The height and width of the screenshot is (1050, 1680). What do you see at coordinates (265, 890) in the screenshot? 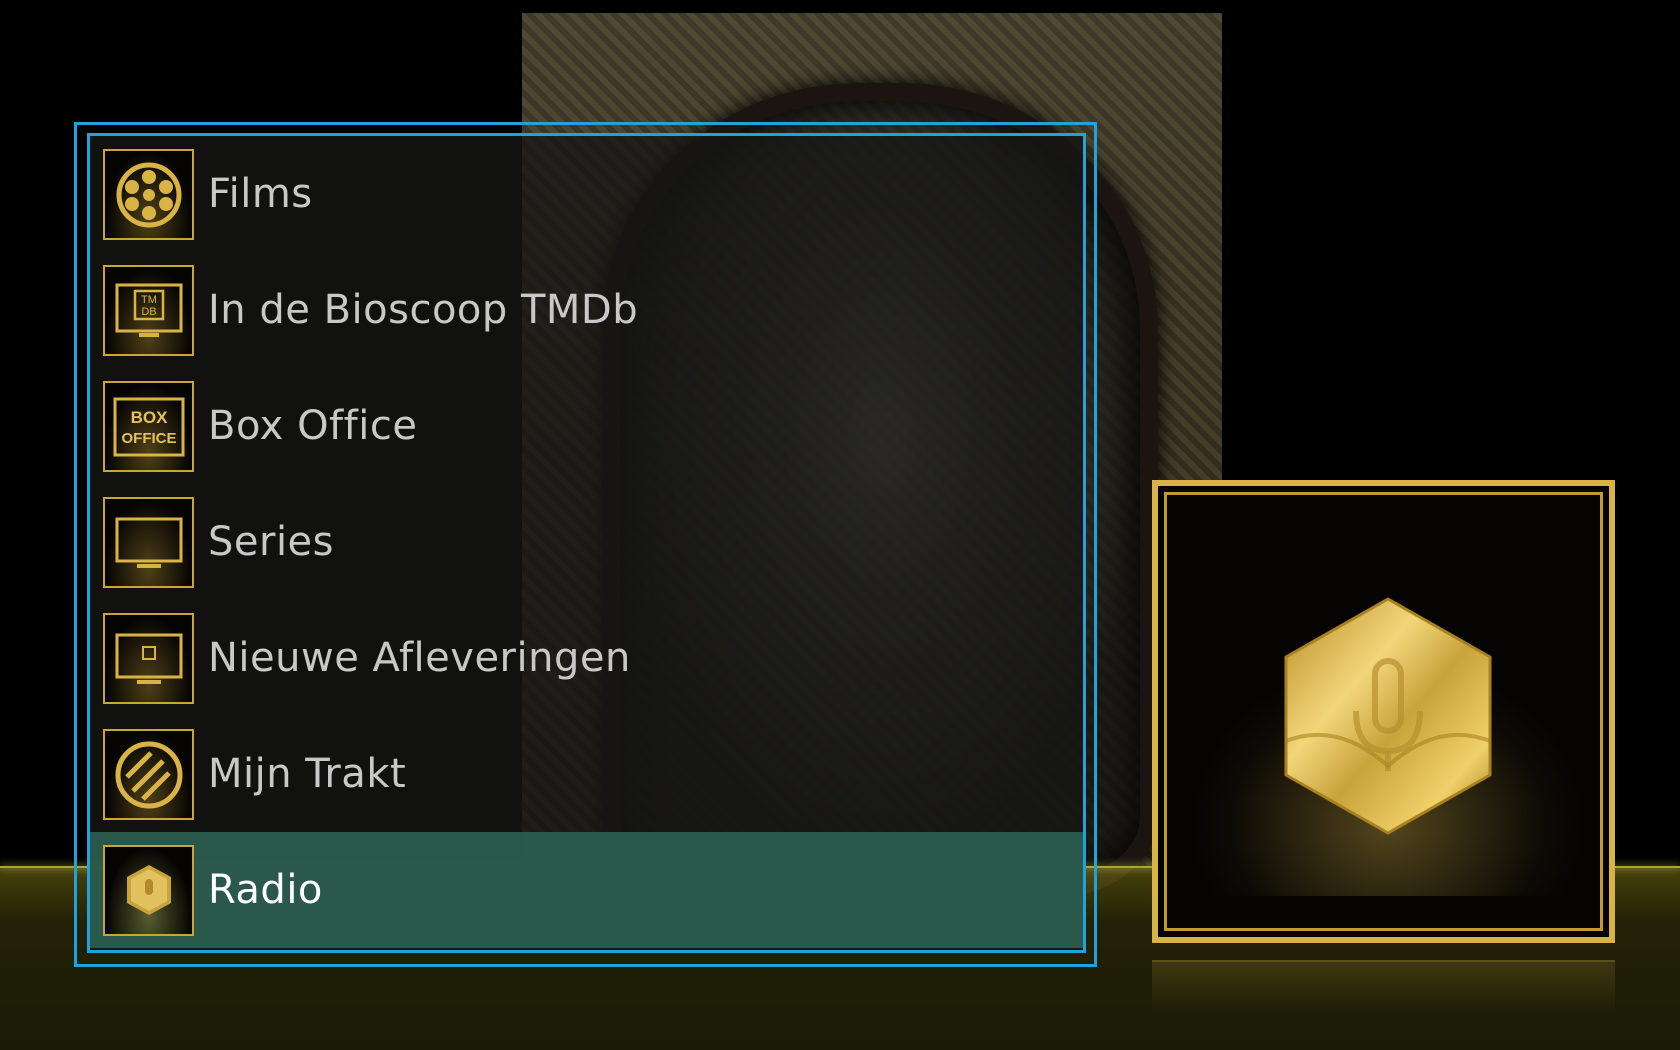
I see `menu-item-label: Radio` at bounding box center [265, 890].